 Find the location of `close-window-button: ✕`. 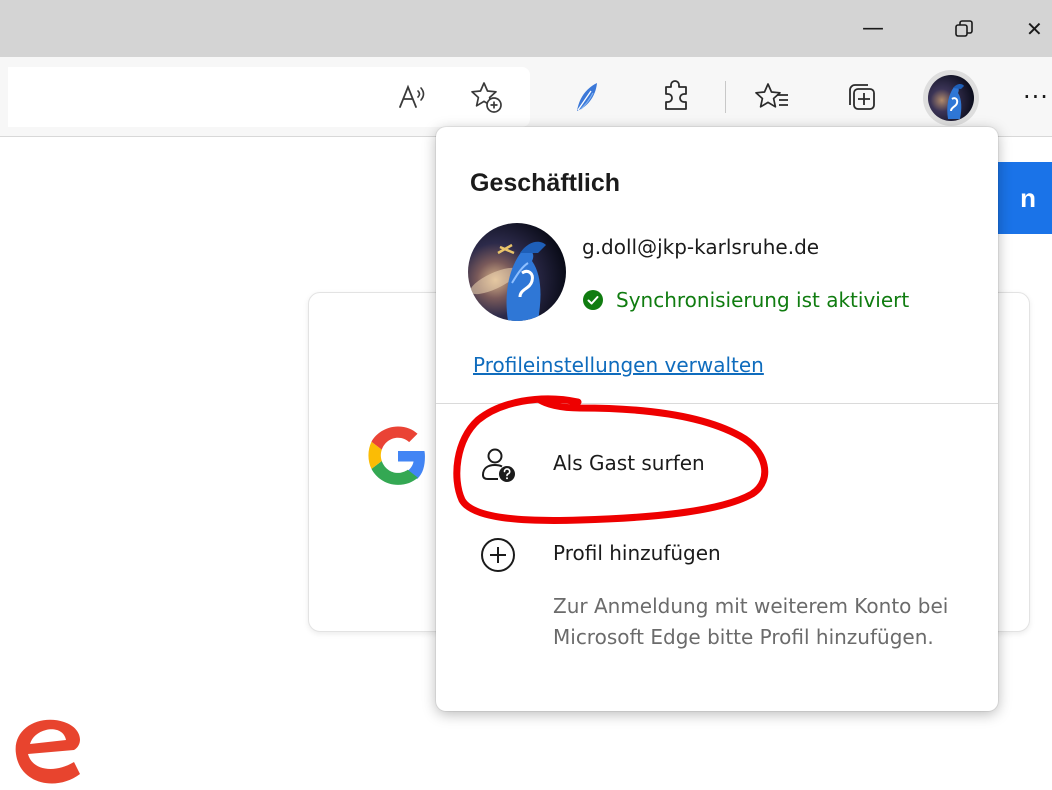

close-window-button: ✕ is located at coordinates (1039, 28).